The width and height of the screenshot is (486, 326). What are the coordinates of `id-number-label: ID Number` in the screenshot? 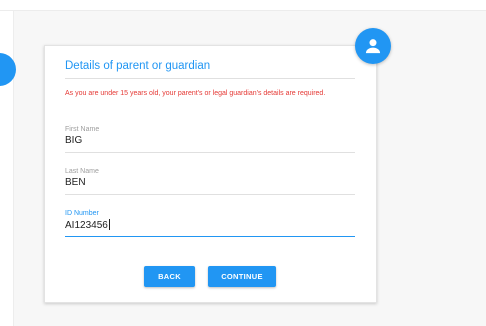 It's located at (82, 213).